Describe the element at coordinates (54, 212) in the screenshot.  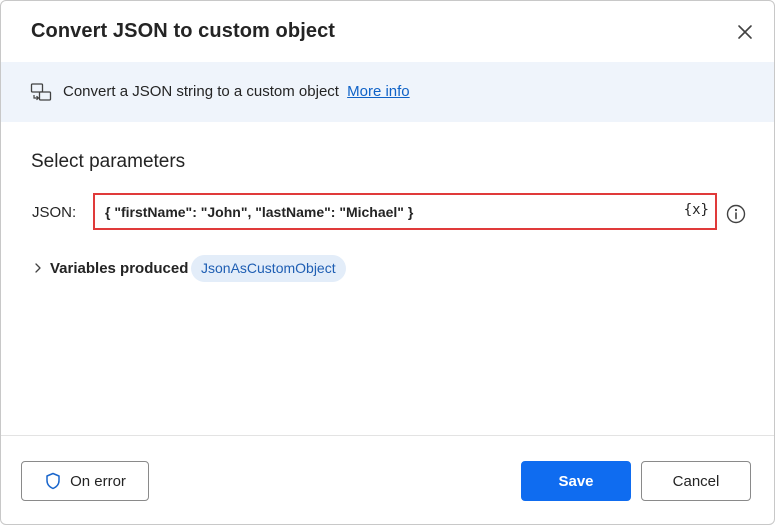
I see `json-label: JSON:` at that location.